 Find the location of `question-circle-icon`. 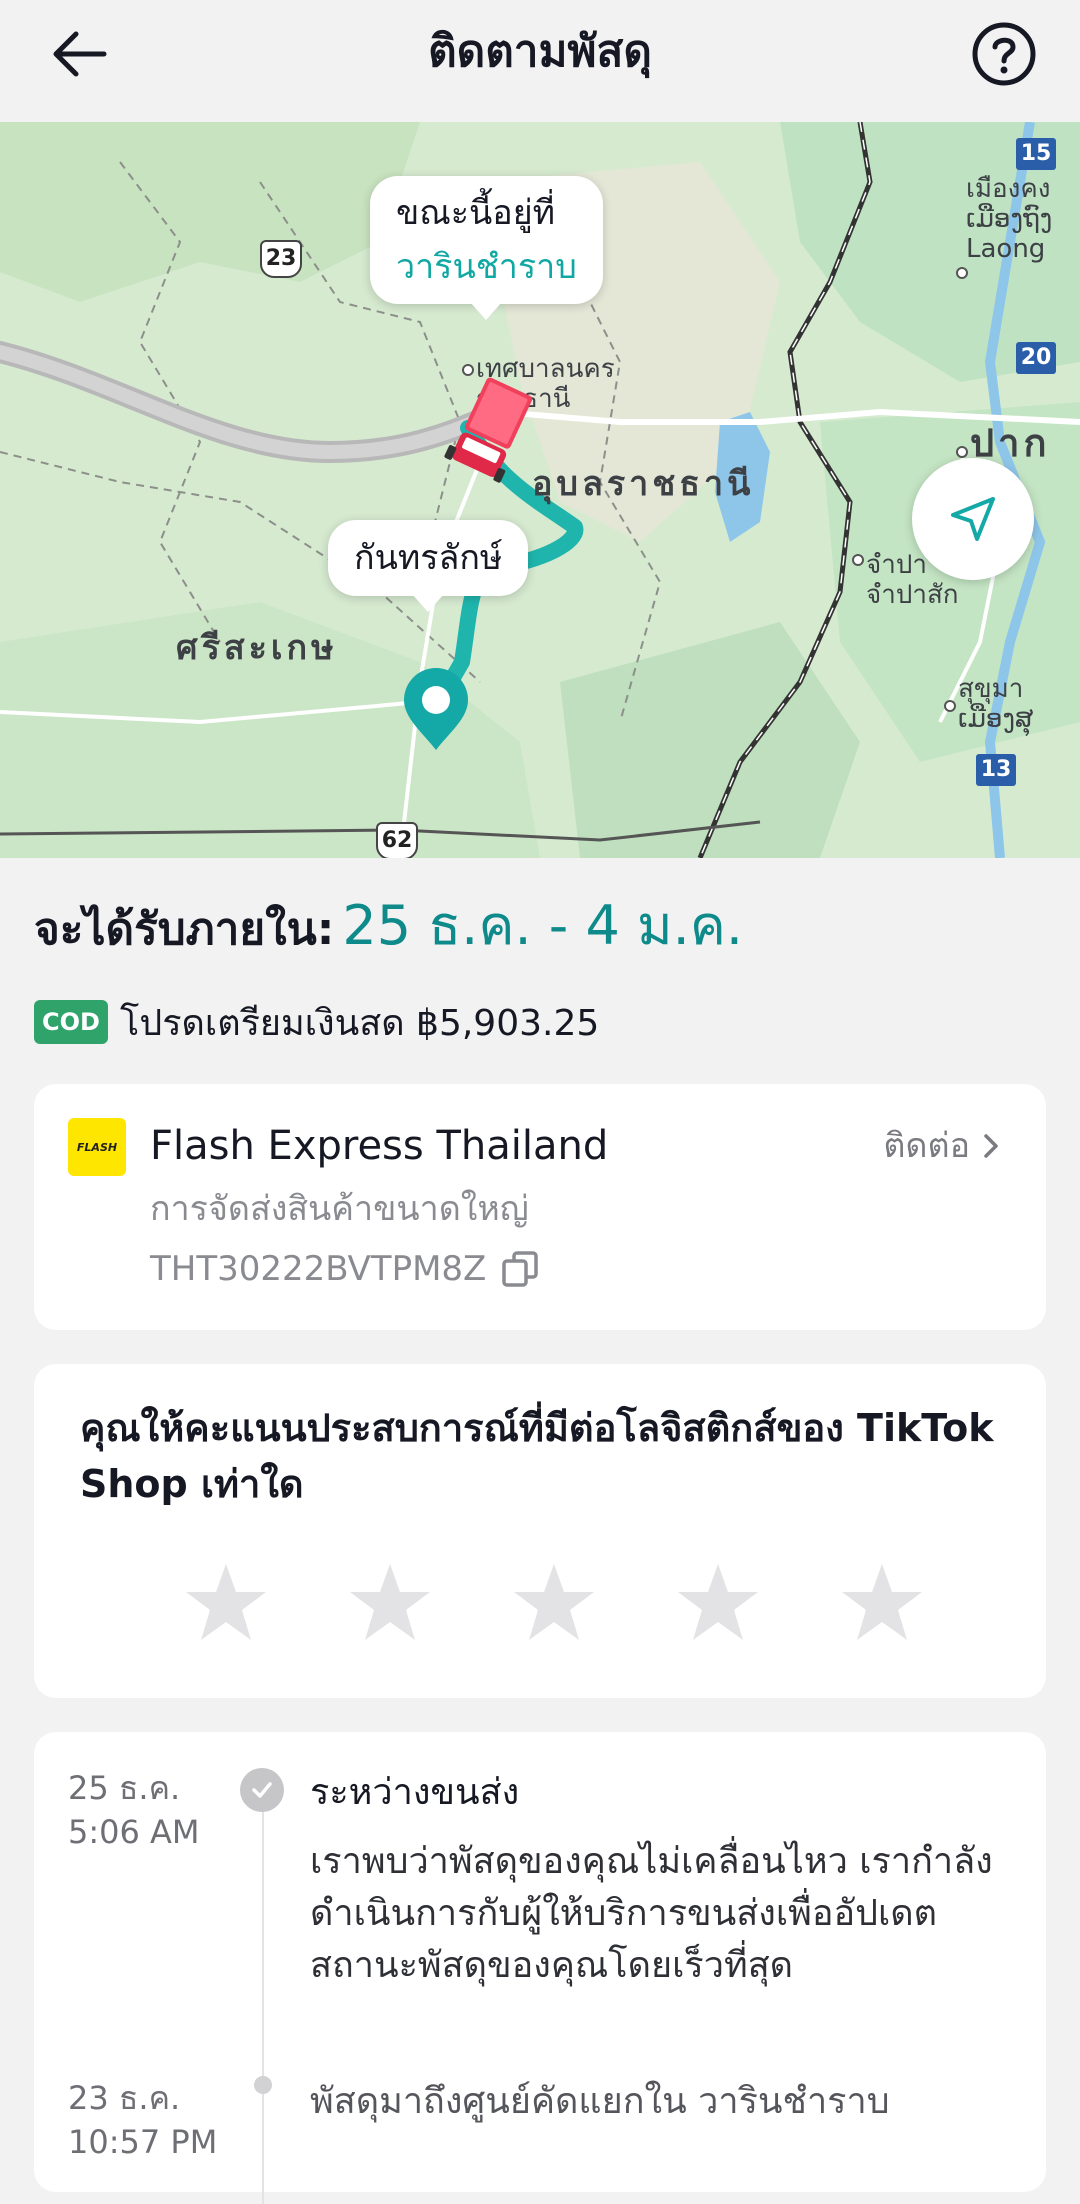

question-circle-icon is located at coordinates (1004, 54).